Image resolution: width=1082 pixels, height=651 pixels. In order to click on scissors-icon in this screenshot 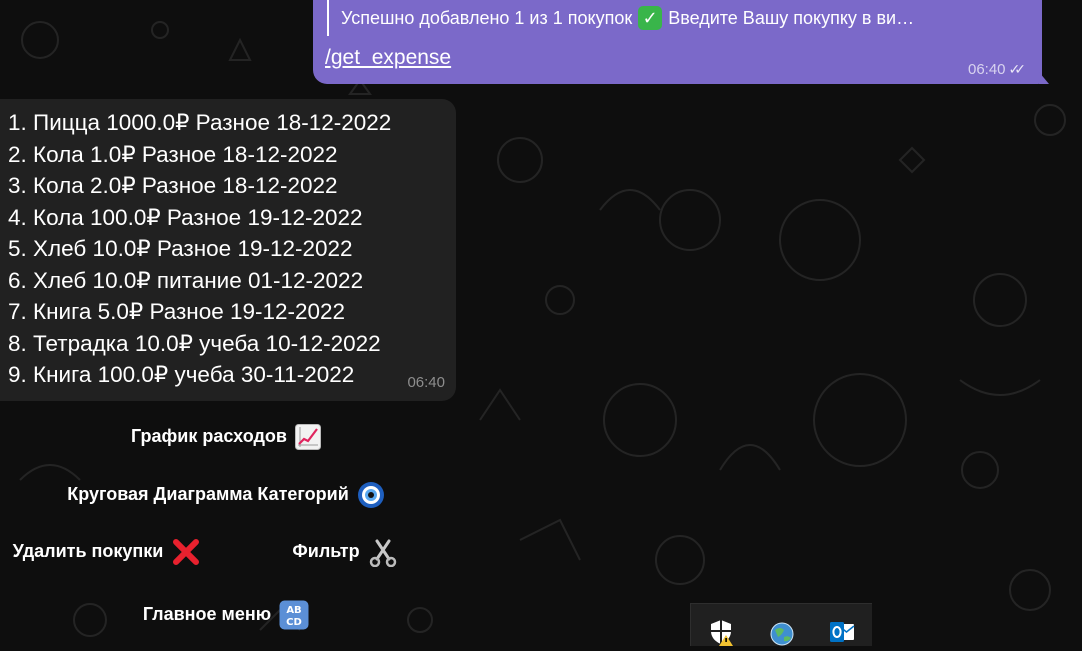, I will do `click(383, 552)`.